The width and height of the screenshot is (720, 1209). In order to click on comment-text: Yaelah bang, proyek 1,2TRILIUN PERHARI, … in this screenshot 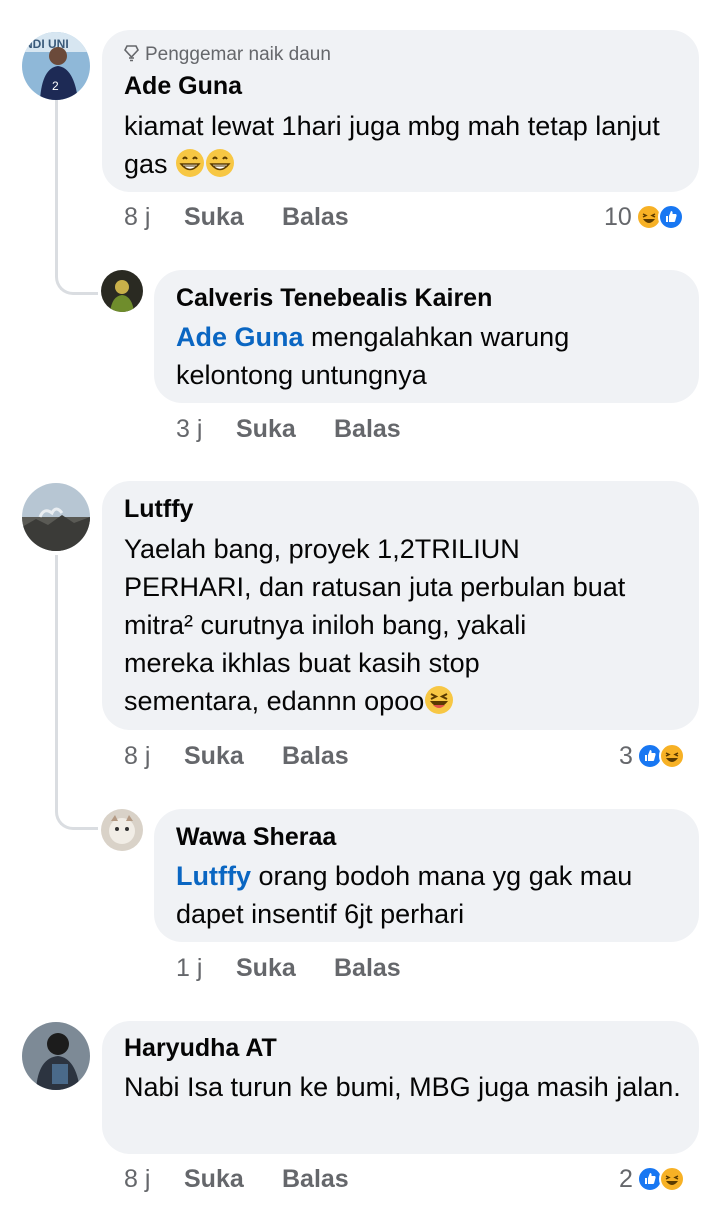, I will do `click(409, 625)`.